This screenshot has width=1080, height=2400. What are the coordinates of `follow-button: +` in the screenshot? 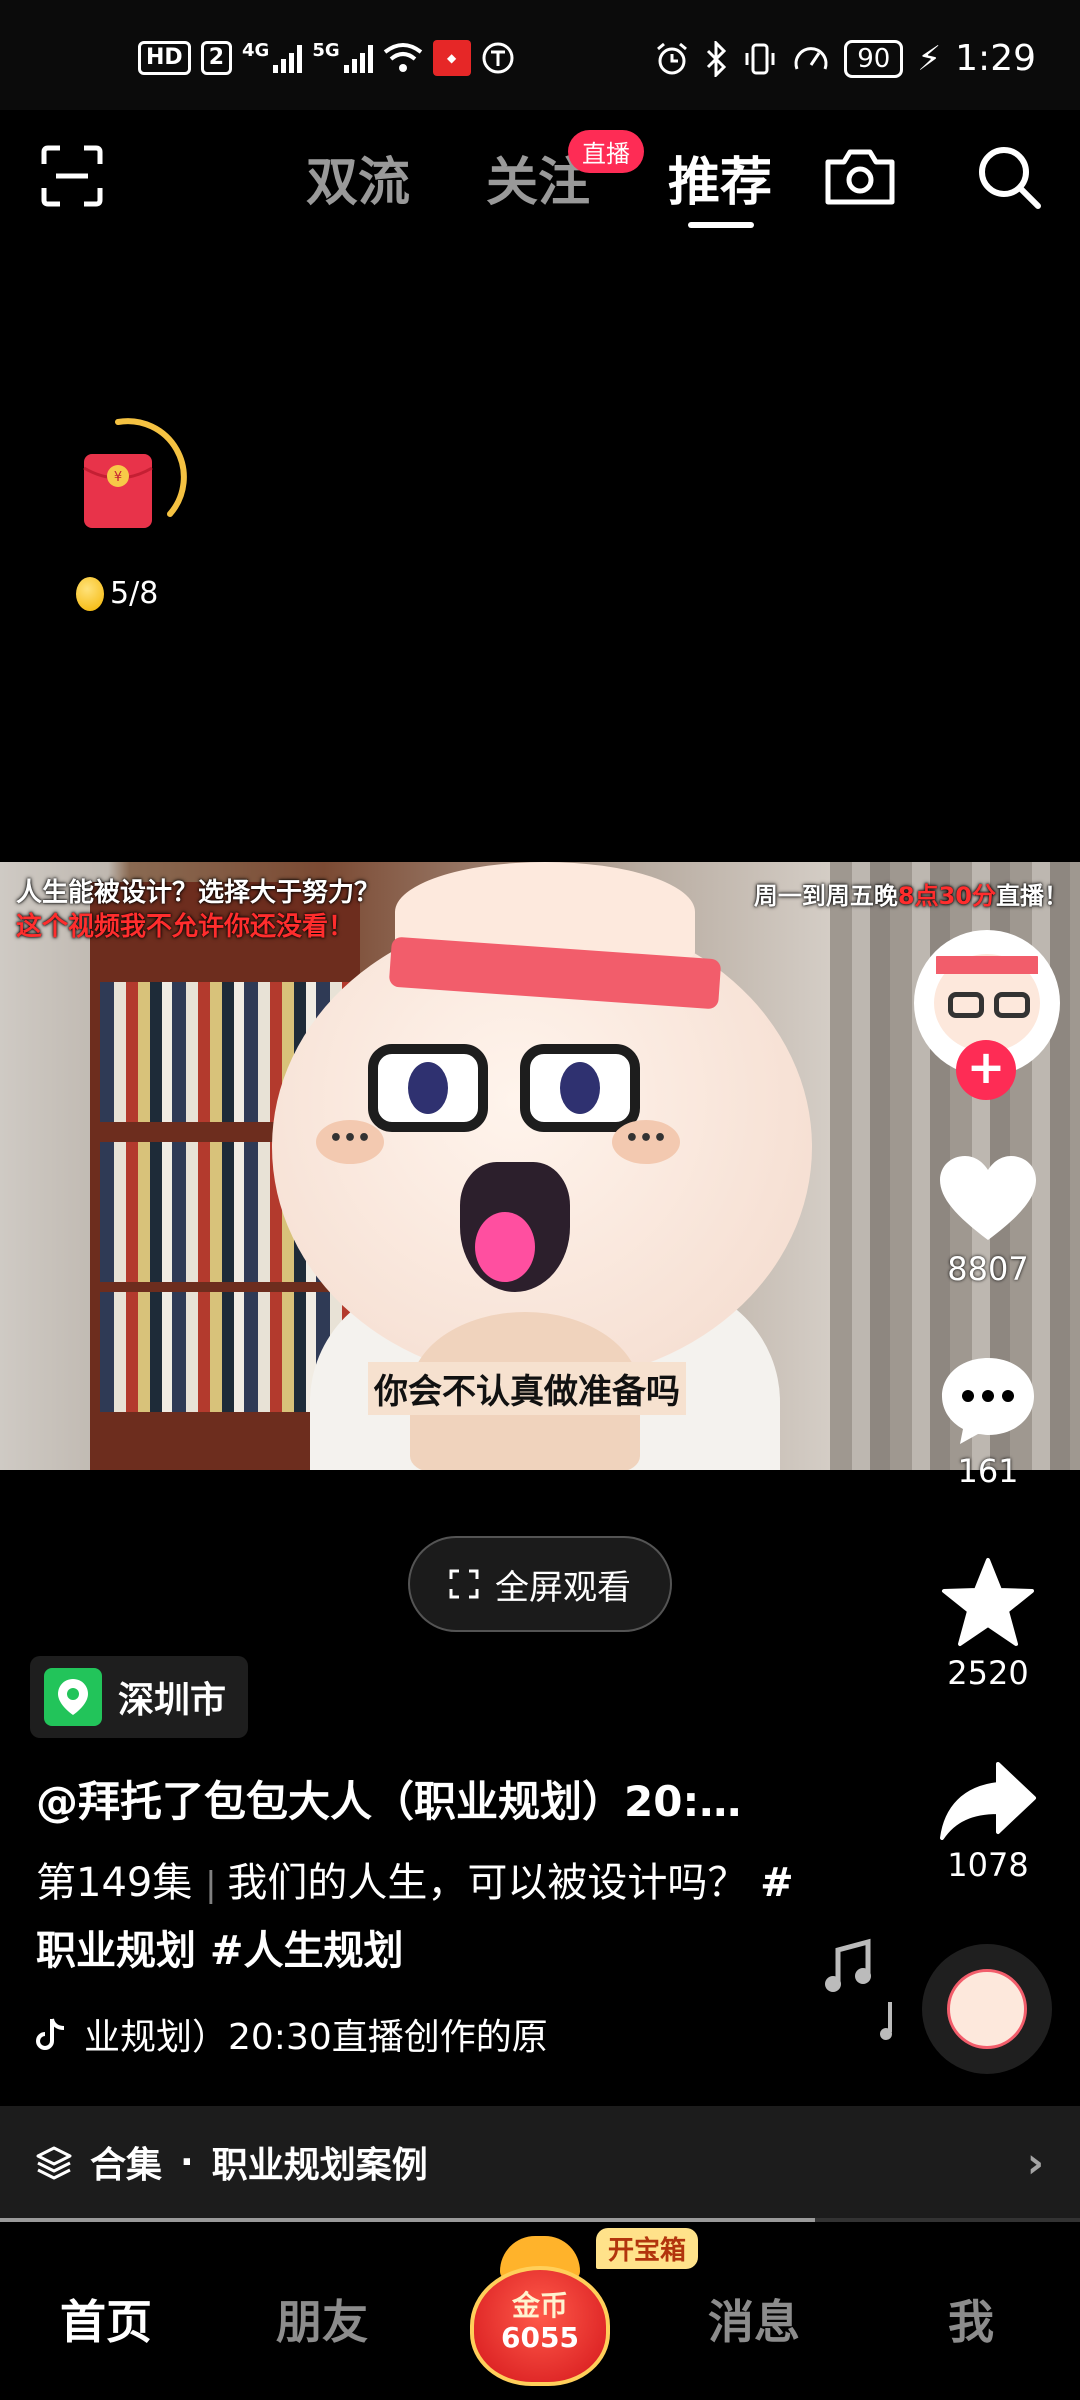 It's located at (986, 1070).